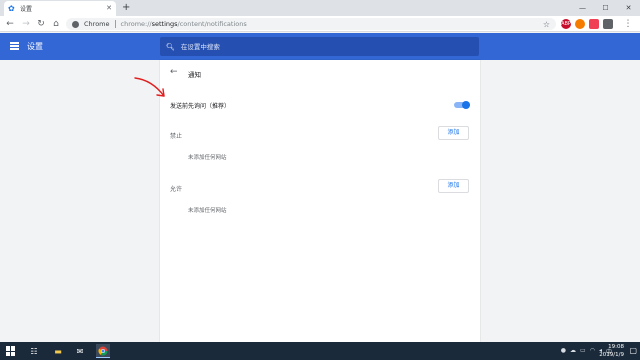 This screenshot has width=640, height=360. What do you see at coordinates (320, 351) in the screenshot?
I see `taskbar: ☷ ▬ ✉ ● ☁ ▭ ◠ ◂ 中 19:08 2019/1/9 ▢` at bounding box center [320, 351].